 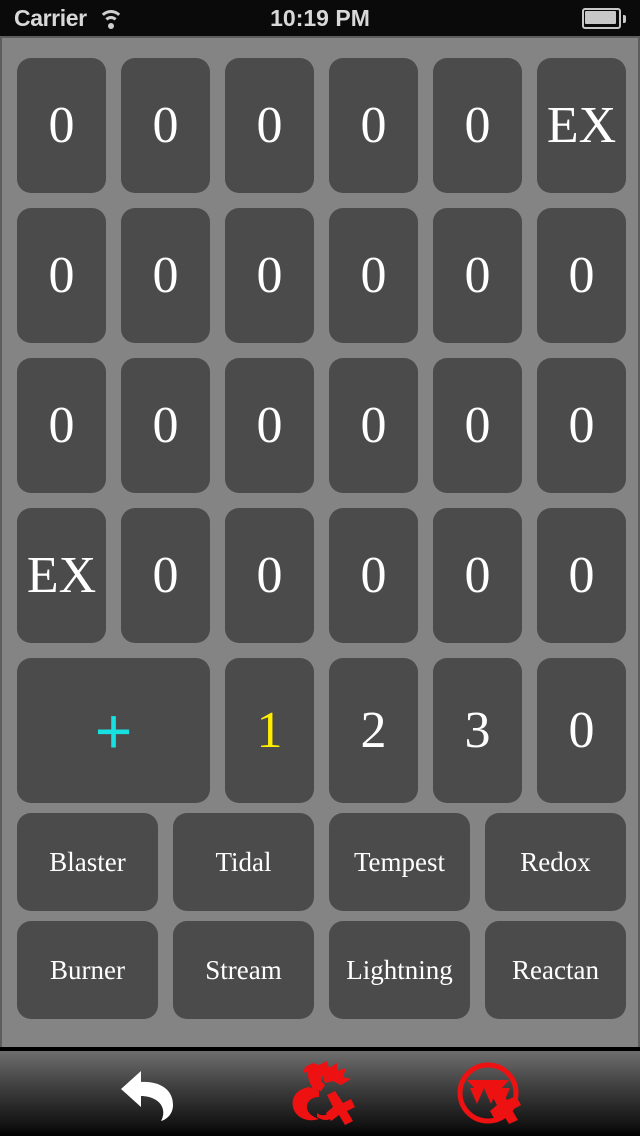 I want to click on clear-dragon-button, so click(x=320, y=1093).